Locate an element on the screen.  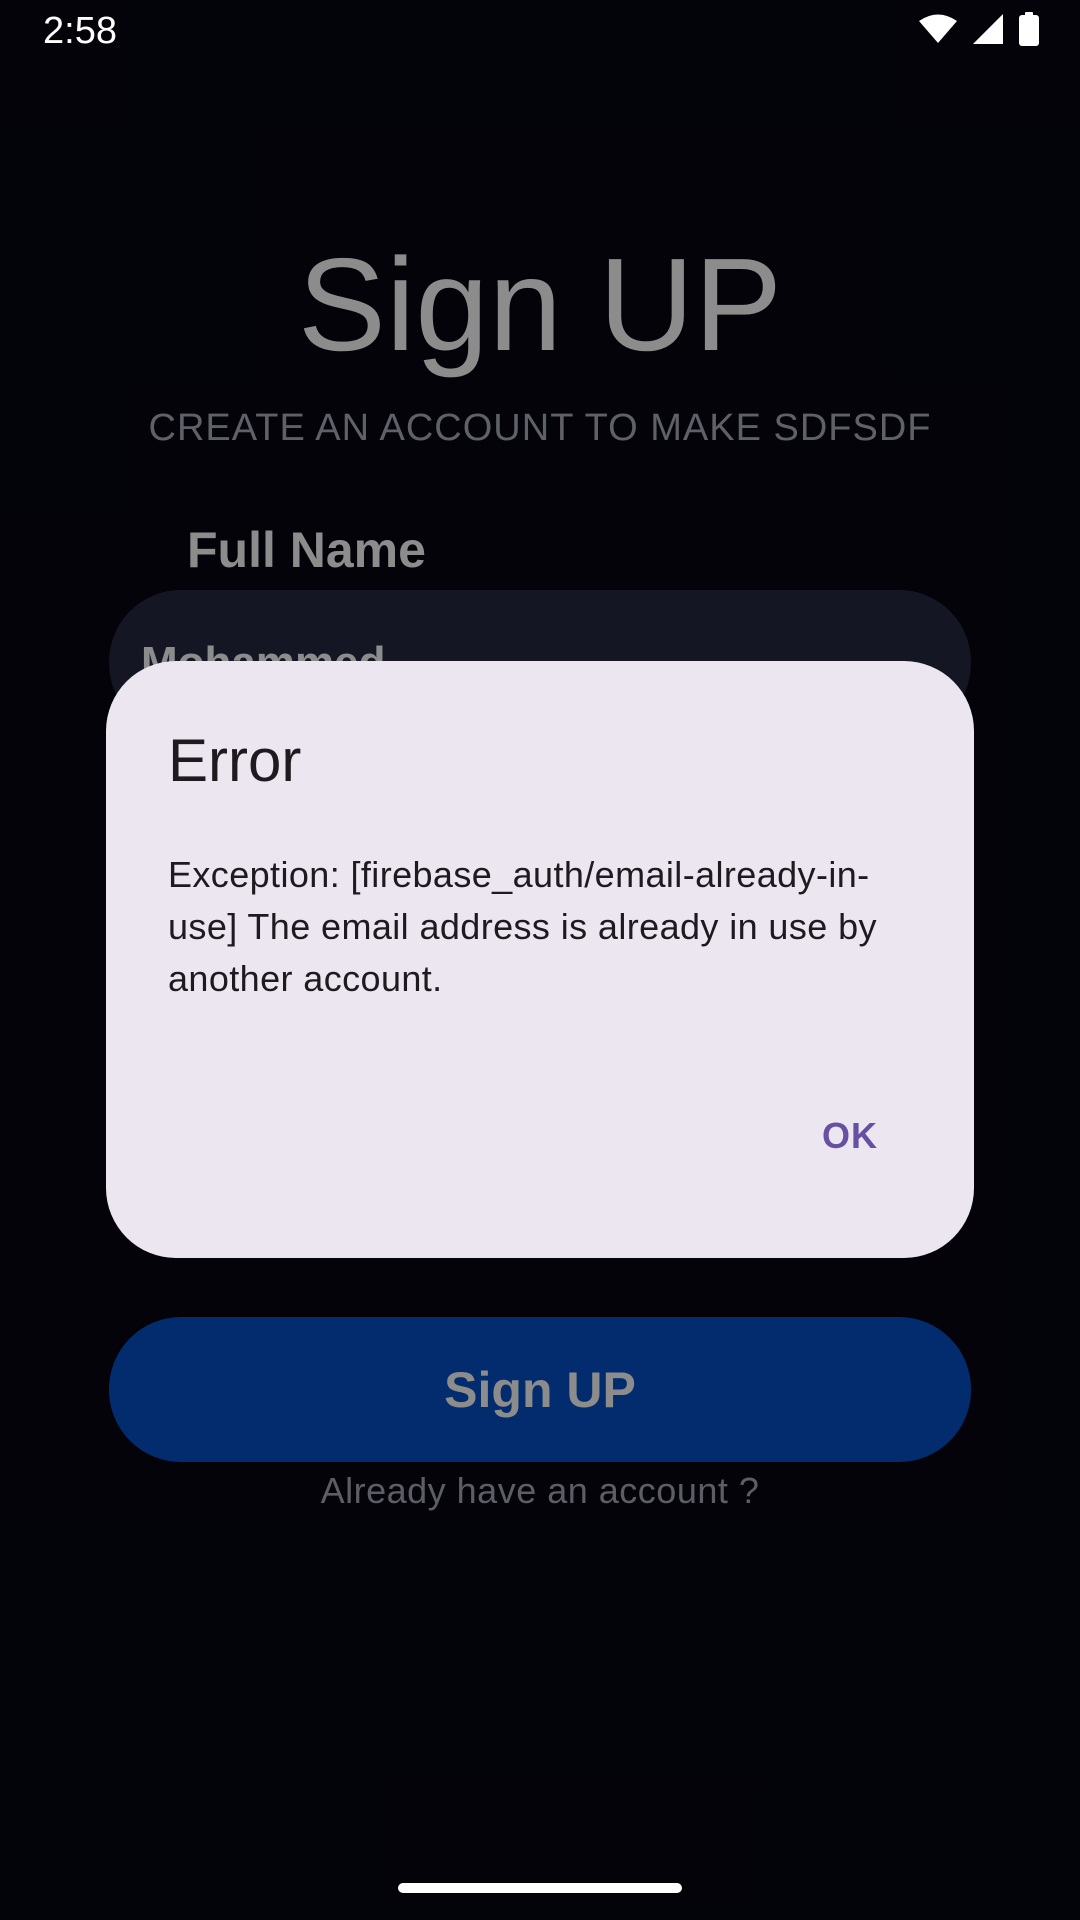
status-bar: 2:58 is located at coordinates (540, 31).